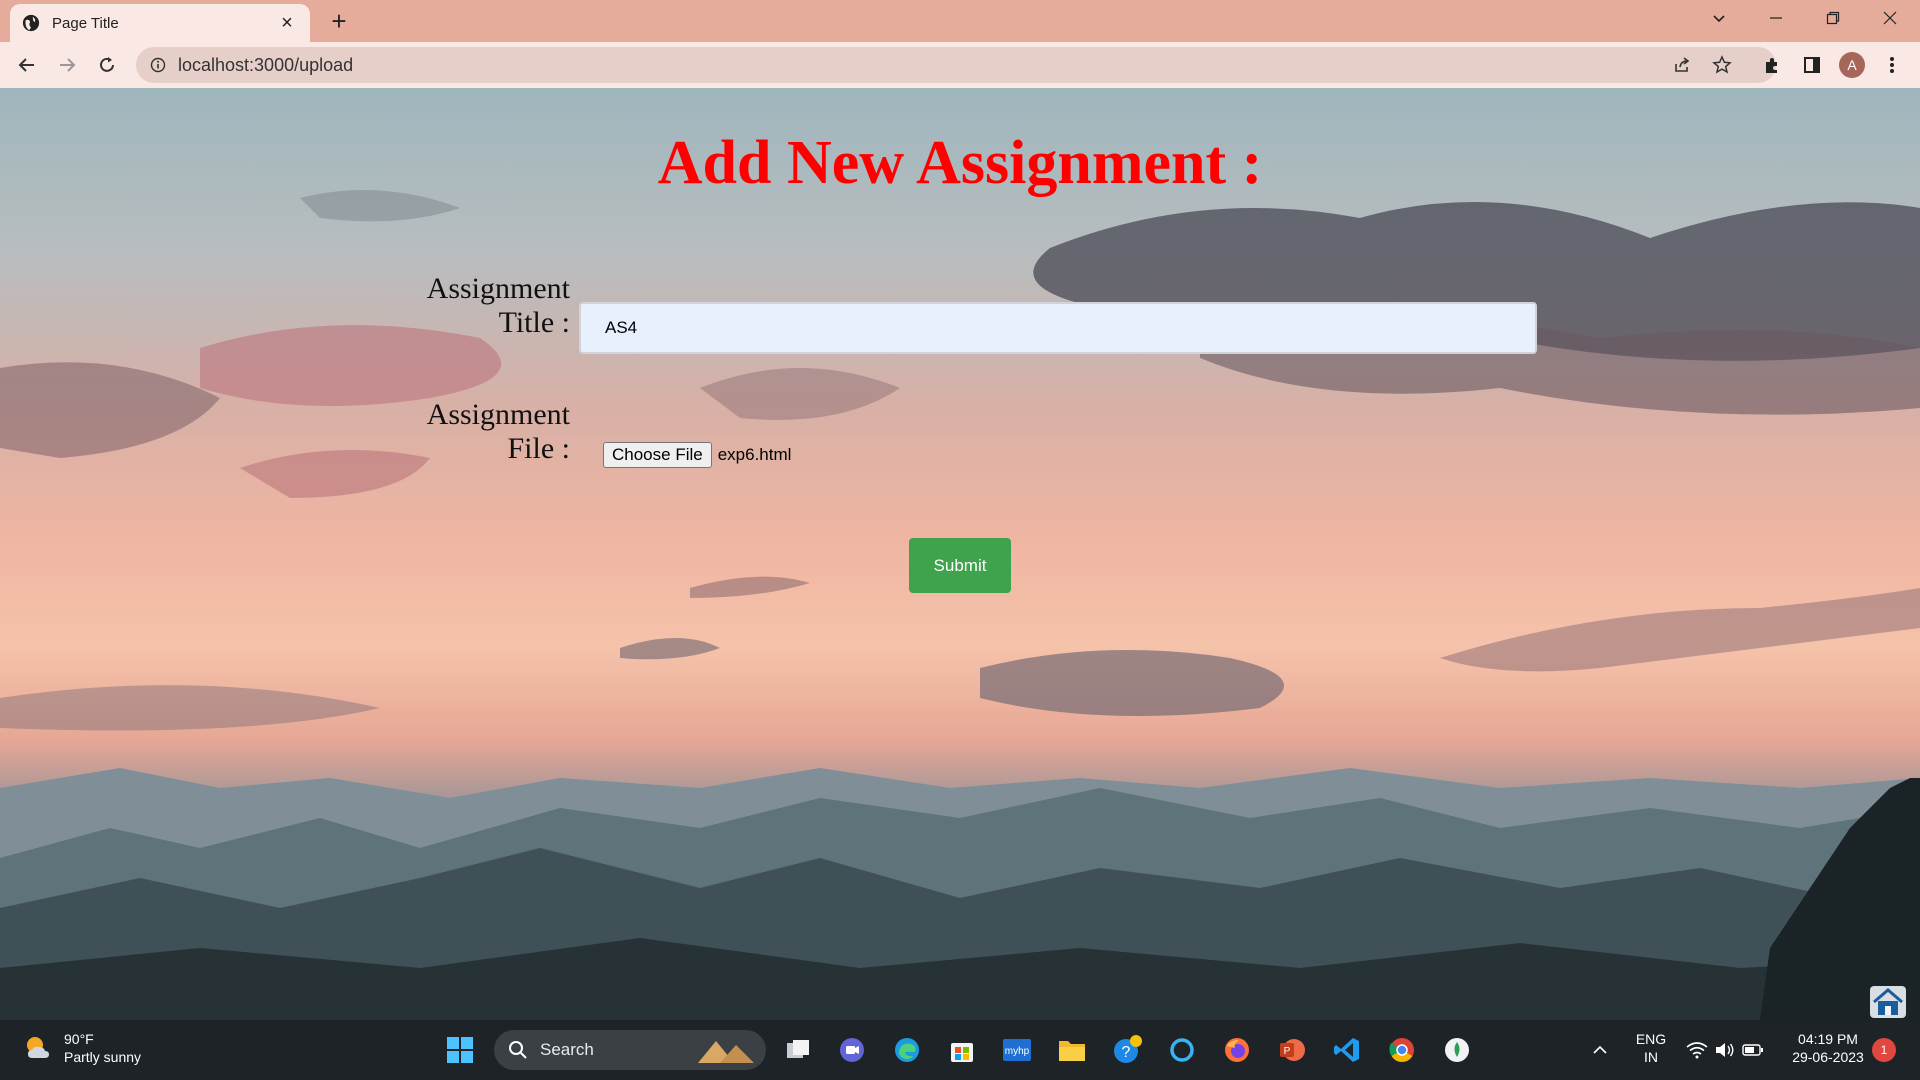 The height and width of the screenshot is (1080, 1920). I want to click on globe-icon, so click(31, 23).